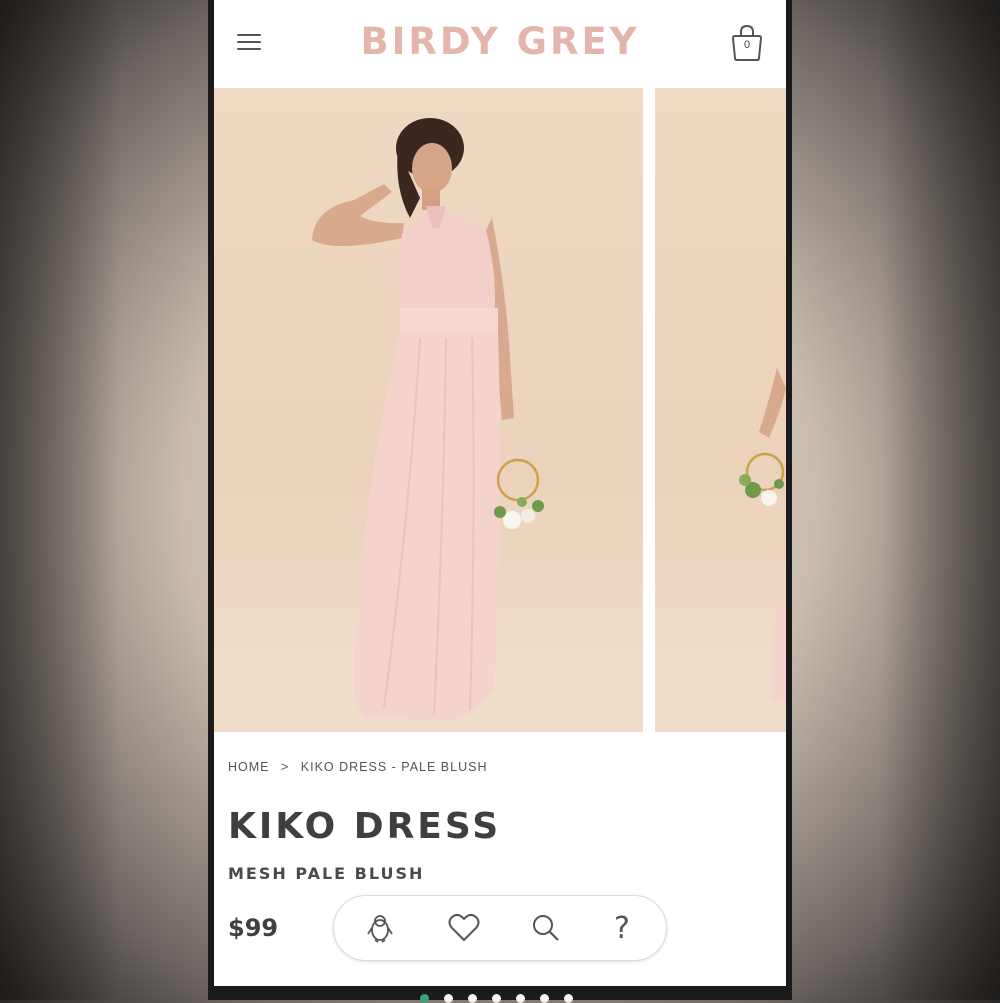 The image size is (1000, 1003). I want to click on product-image-next, so click(720, 410).